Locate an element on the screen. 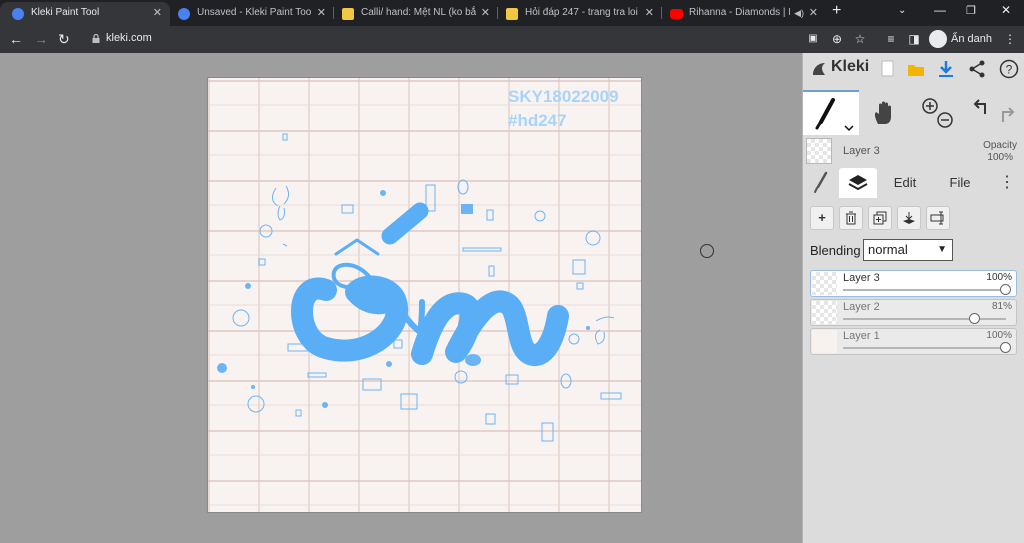 This screenshot has width=1024, height=543. layer-item-1: Layer 1 100% is located at coordinates (913, 341).